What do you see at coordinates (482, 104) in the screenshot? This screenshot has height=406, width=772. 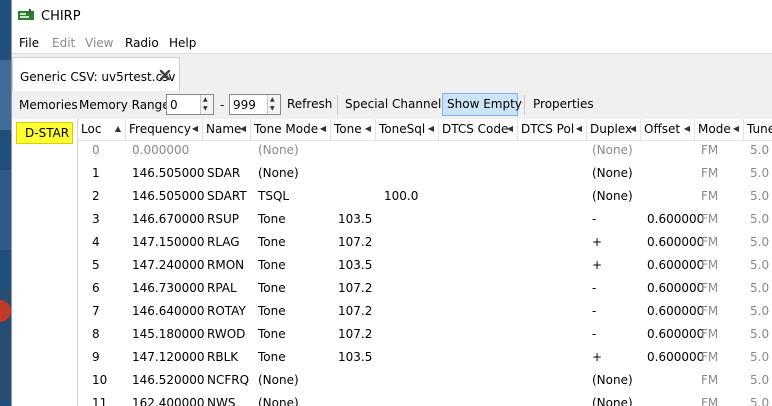 I see `show-empty-toggle: Show Empty` at bounding box center [482, 104].